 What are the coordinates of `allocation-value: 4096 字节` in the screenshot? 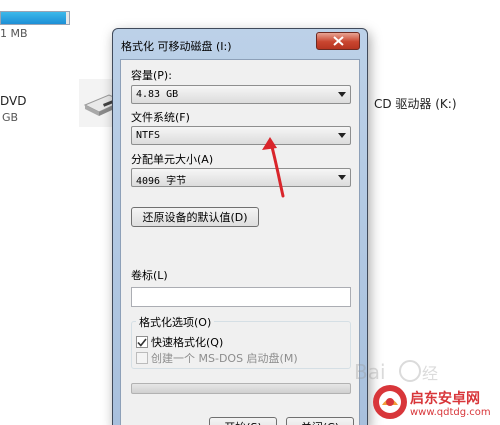 It's located at (161, 181).